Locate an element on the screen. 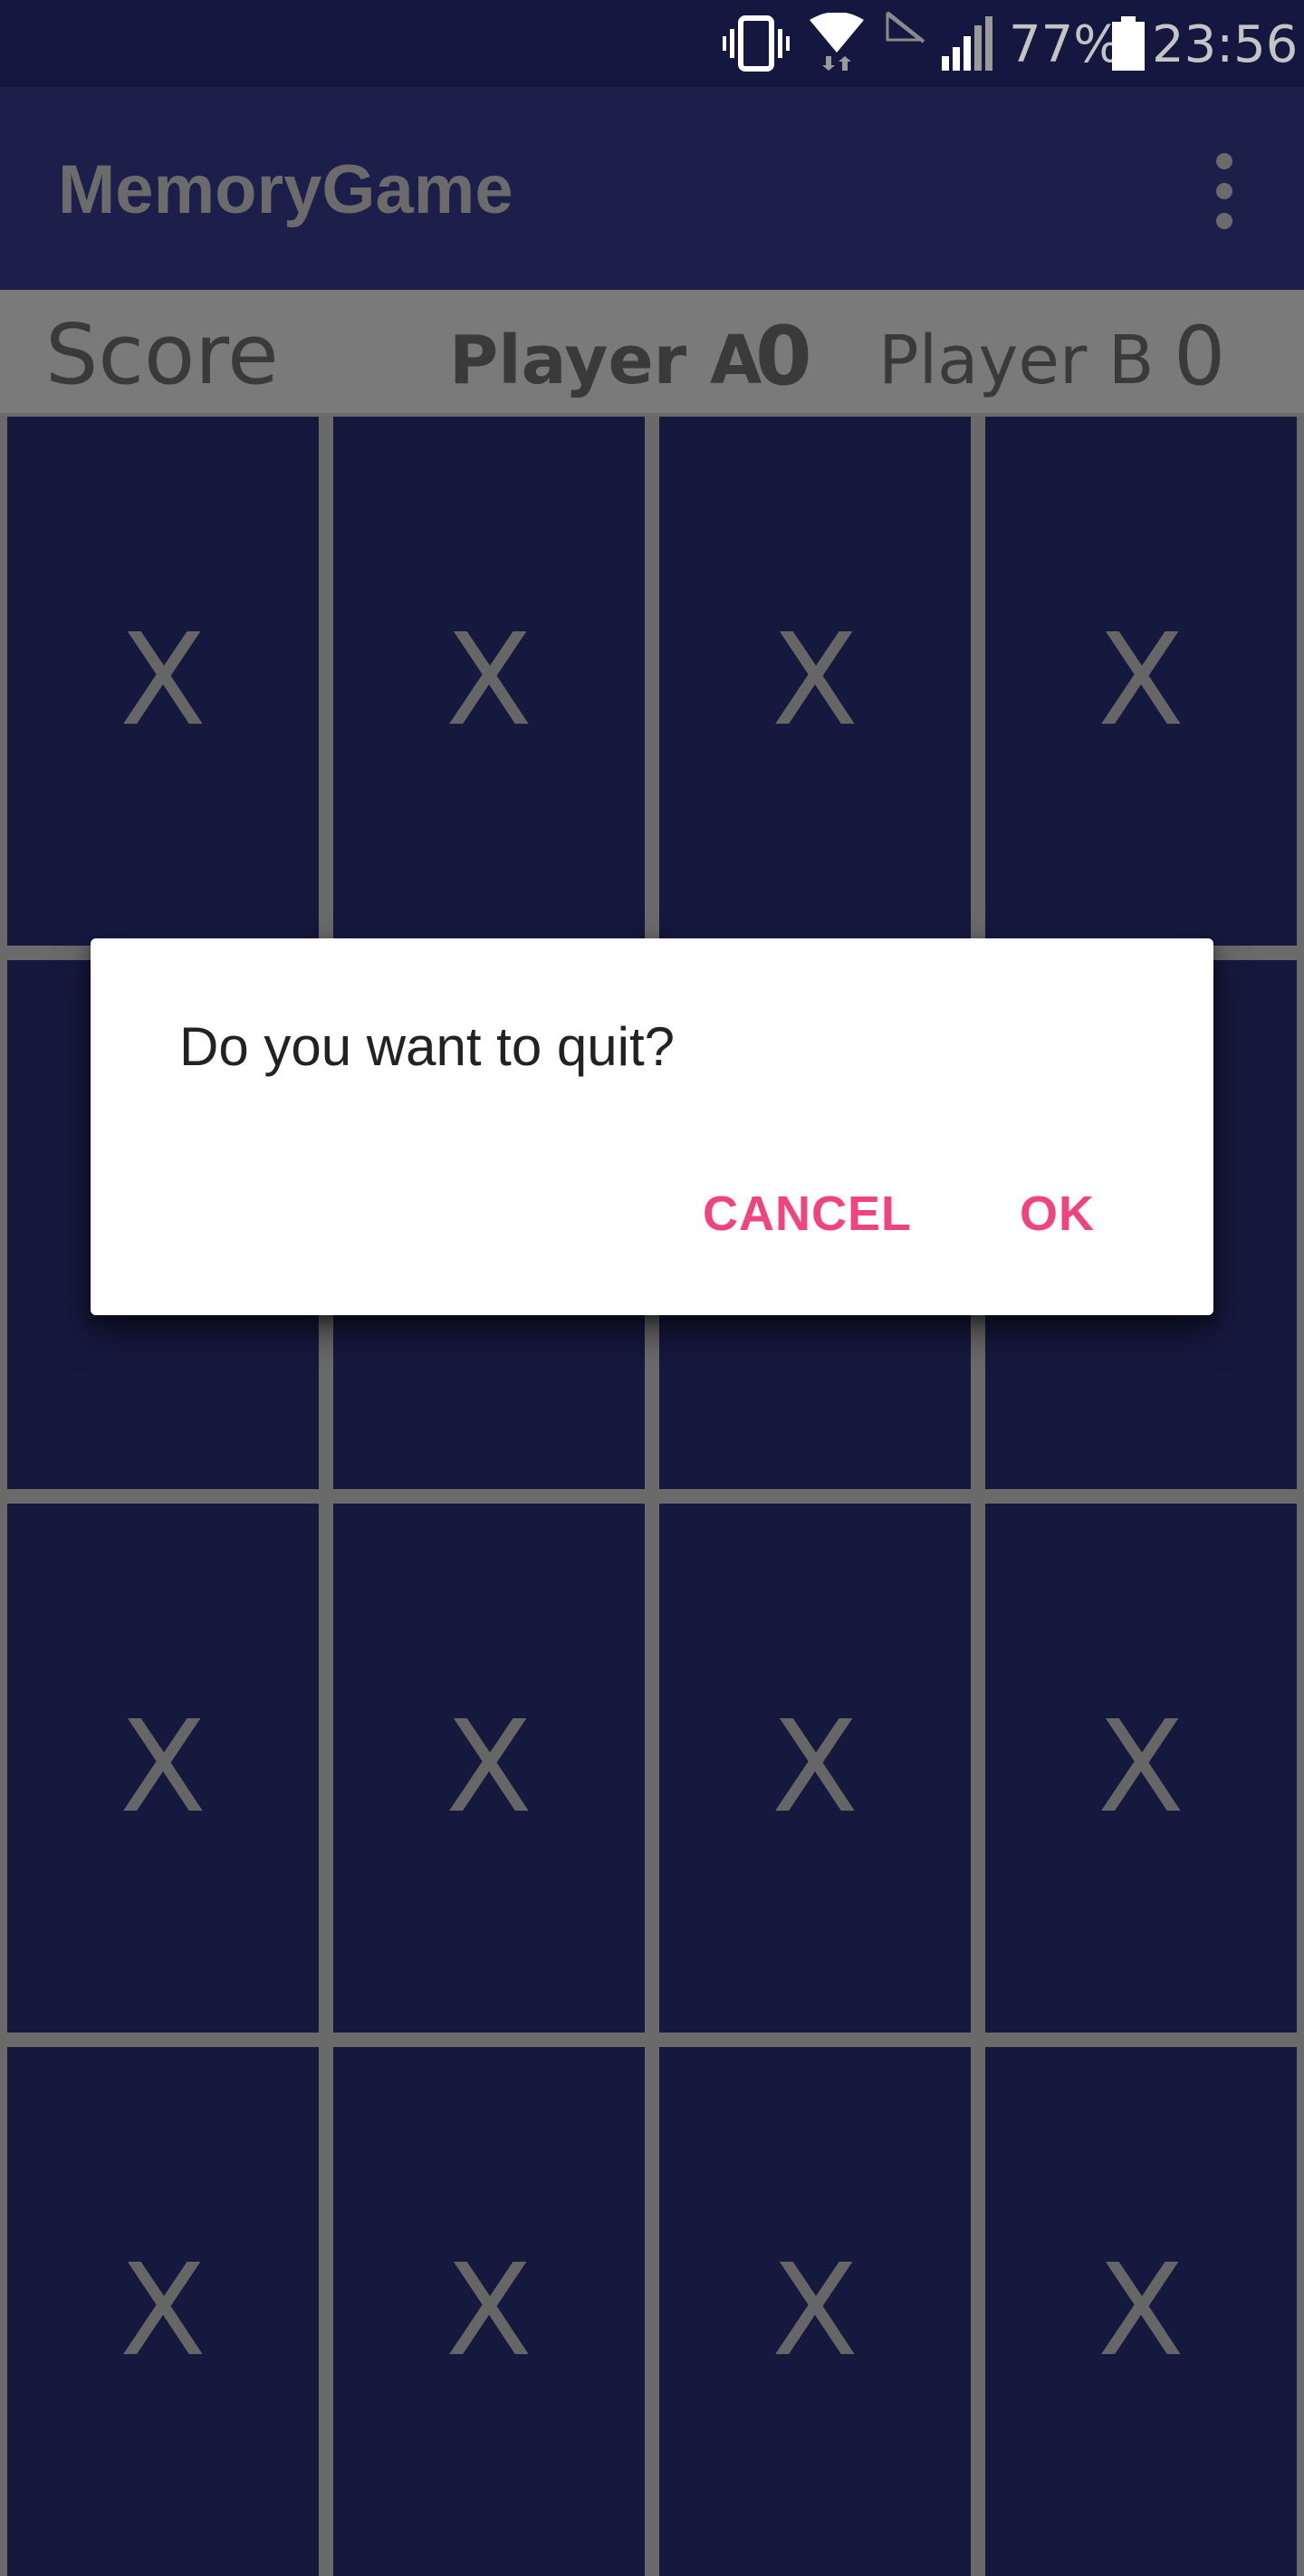 Image resolution: width=1304 pixels, height=2576 pixels. quit-dialog: Do you want to quit? CANCEL OK is located at coordinates (652, 1126).